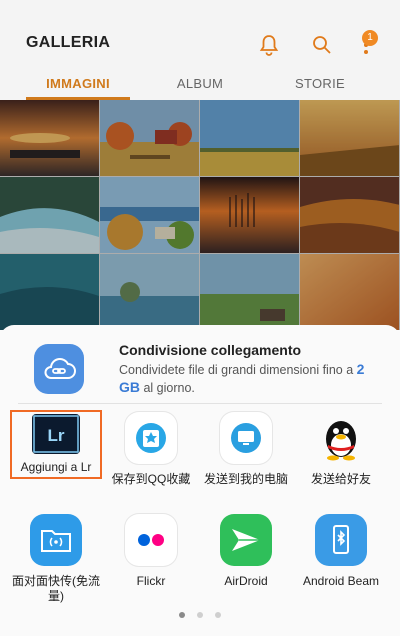  Describe the element at coordinates (56, 540) in the screenshot. I see `face-to-face-transfer-icon` at that location.